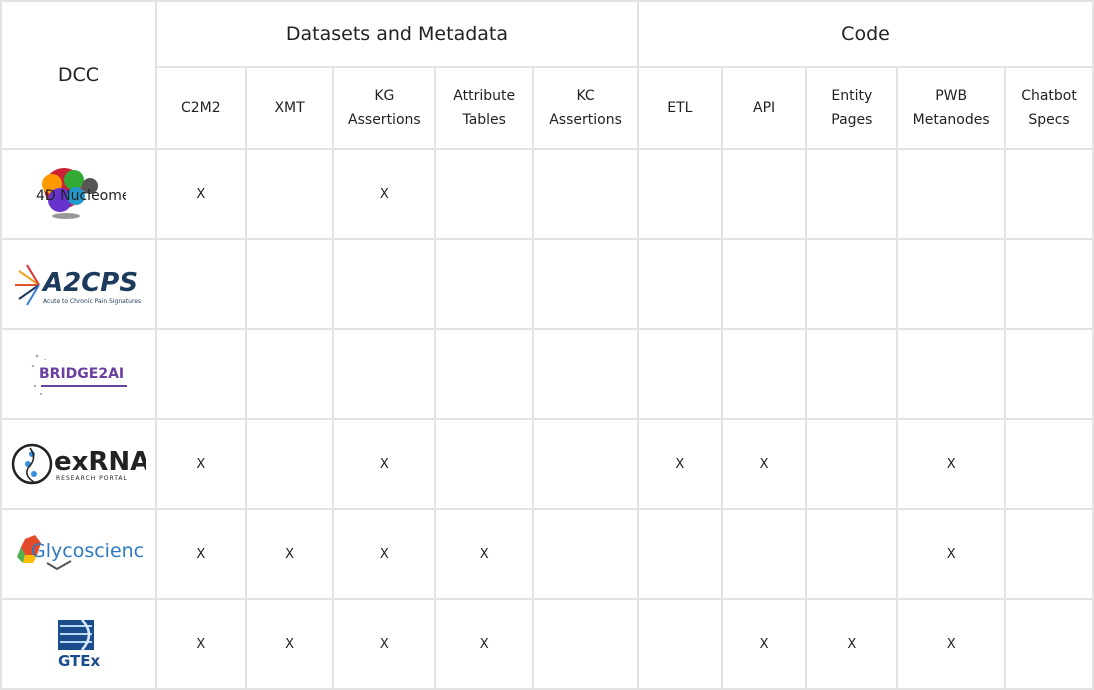  Describe the element at coordinates (87, 551) in the screenshot. I see `svg-text: Glycoscience` at that location.